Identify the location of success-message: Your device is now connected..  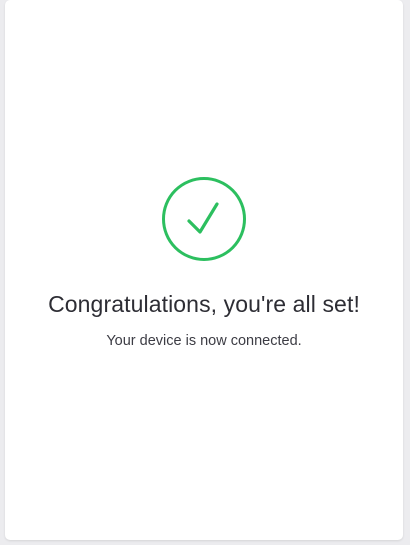
(204, 341).